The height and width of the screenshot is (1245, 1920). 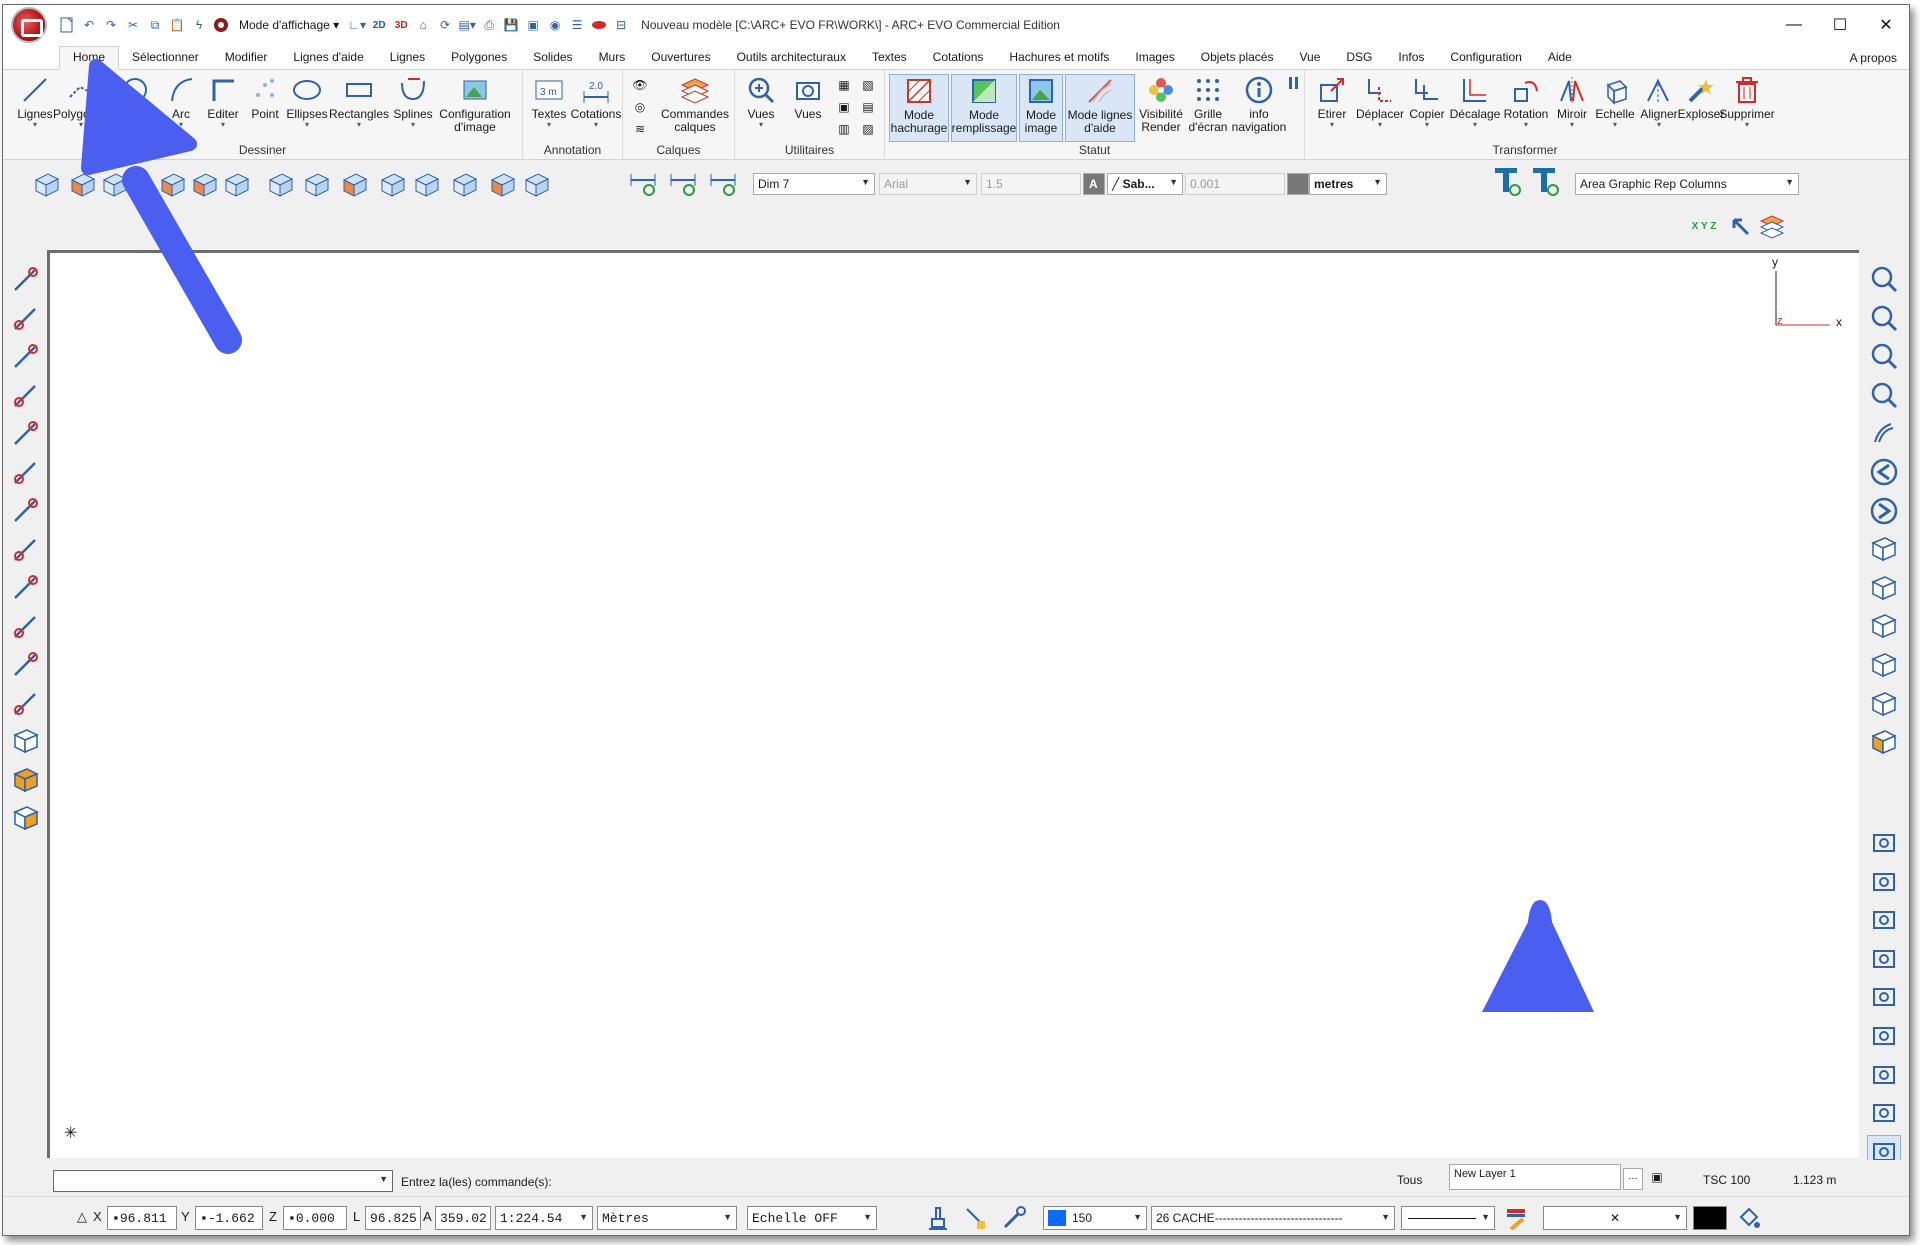 What do you see at coordinates (1884, 395) in the screenshot?
I see `zoom-extents-icon` at bounding box center [1884, 395].